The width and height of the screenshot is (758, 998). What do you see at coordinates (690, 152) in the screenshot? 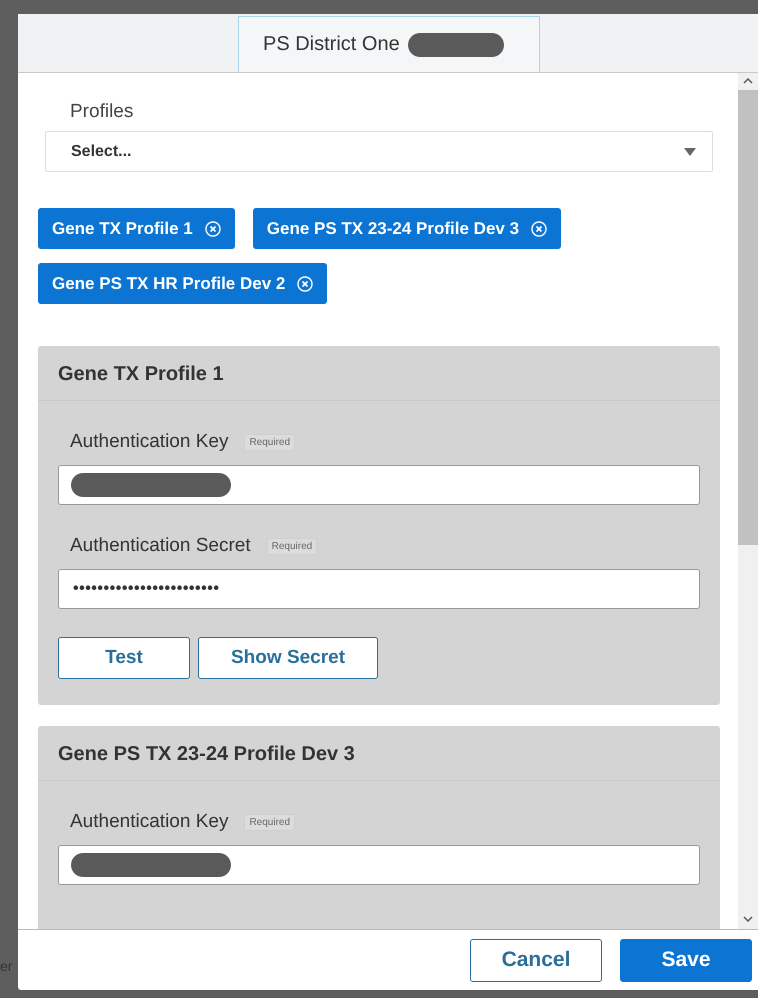
I see `dropdown-caret-icon` at bounding box center [690, 152].